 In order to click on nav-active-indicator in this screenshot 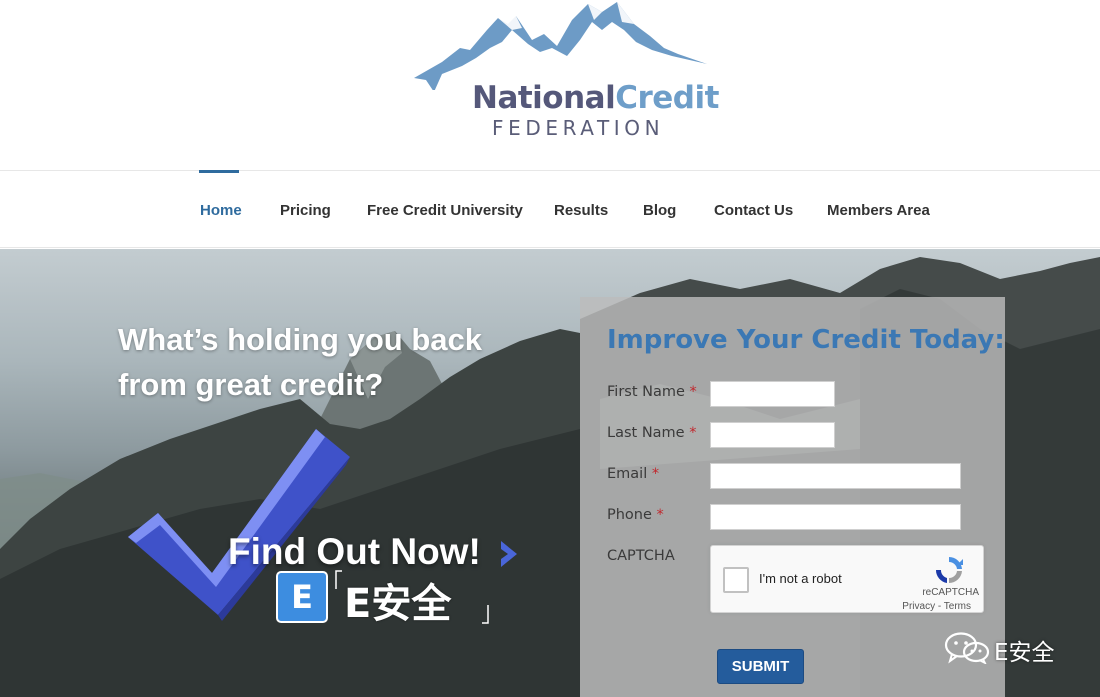, I will do `click(219, 171)`.